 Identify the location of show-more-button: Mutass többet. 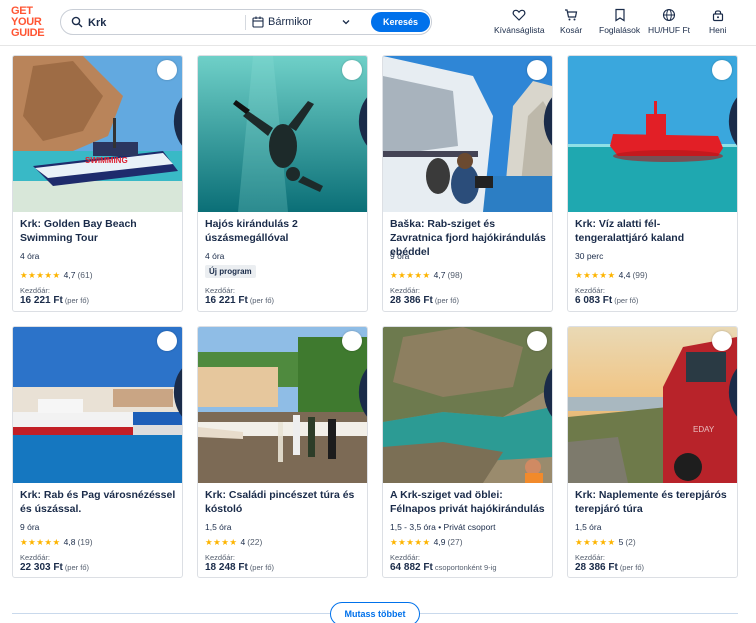
(375, 612).